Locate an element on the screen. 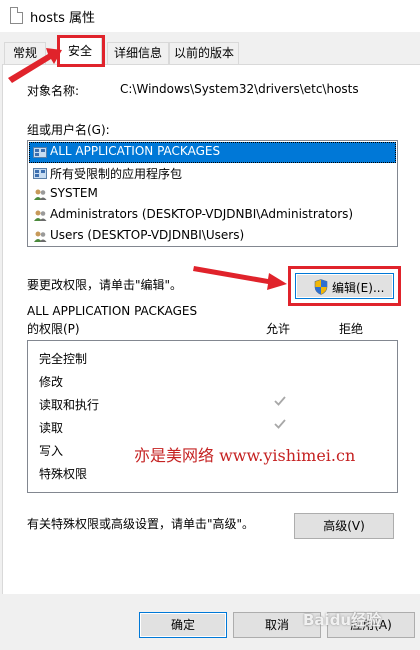 The height and width of the screenshot is (650, 420). ok-button: 确定 is located at coordinates (183, 625).